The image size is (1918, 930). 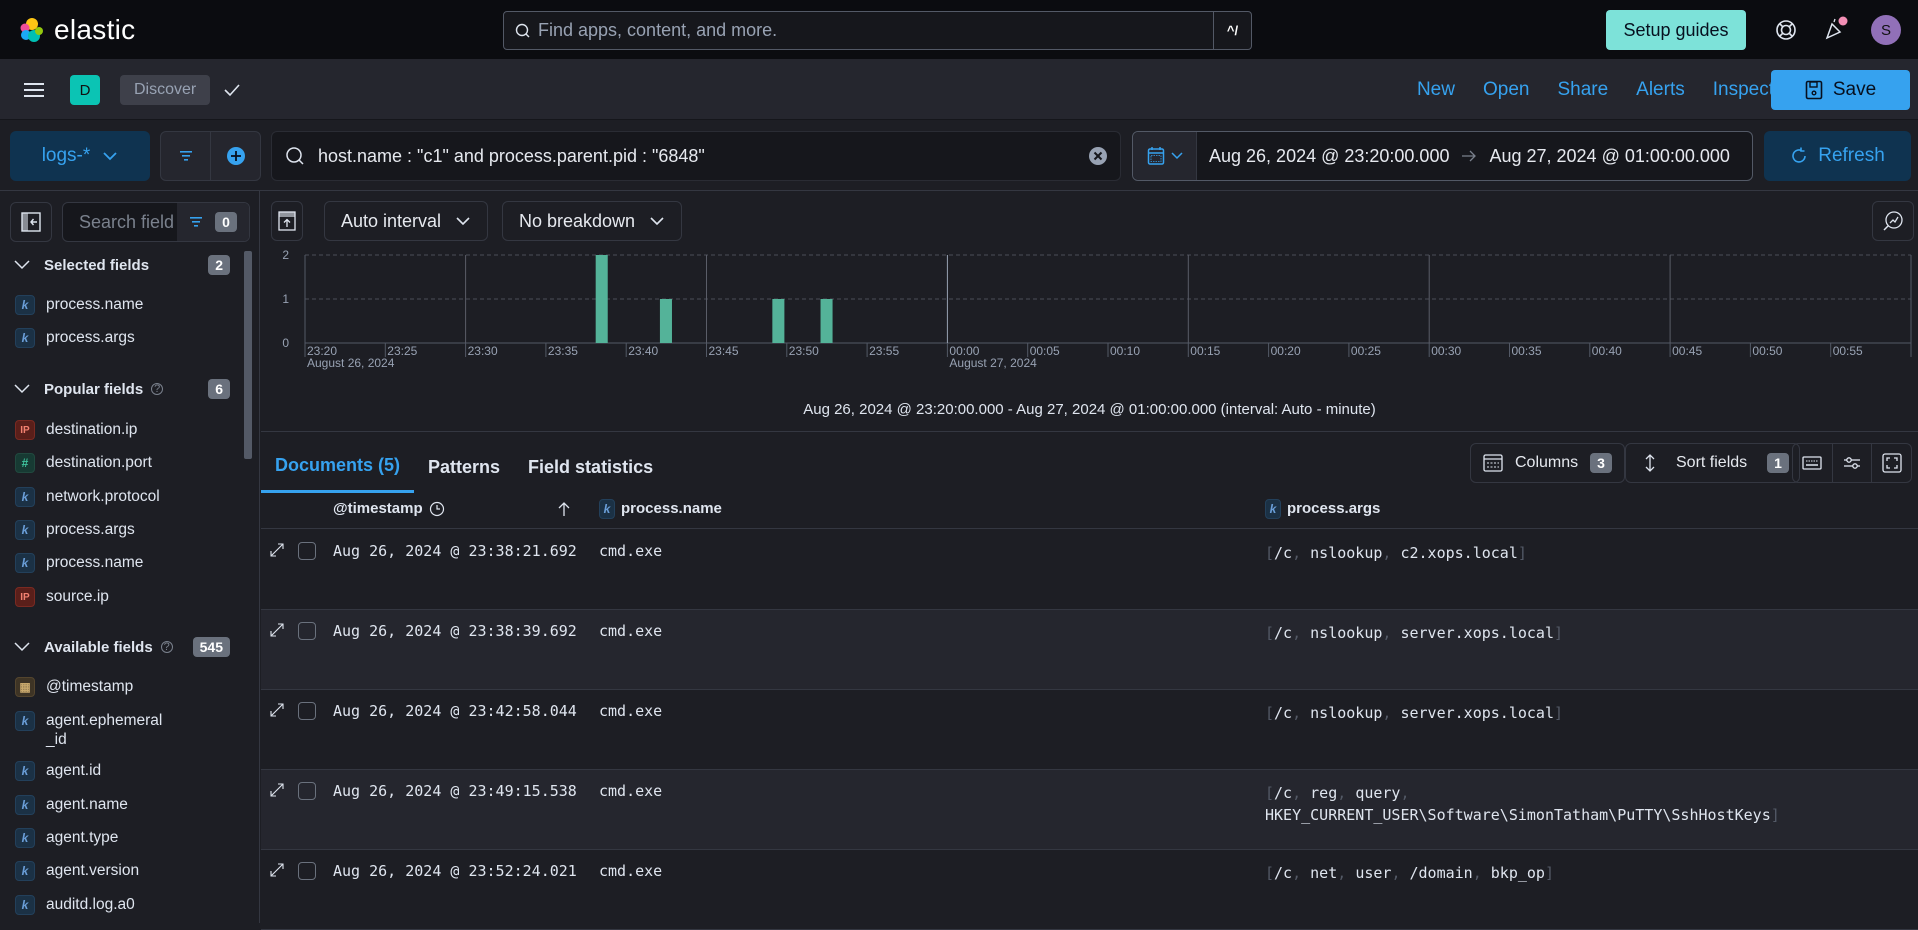 I want to click on section-title: Available fields, so click(x=98, y=647).